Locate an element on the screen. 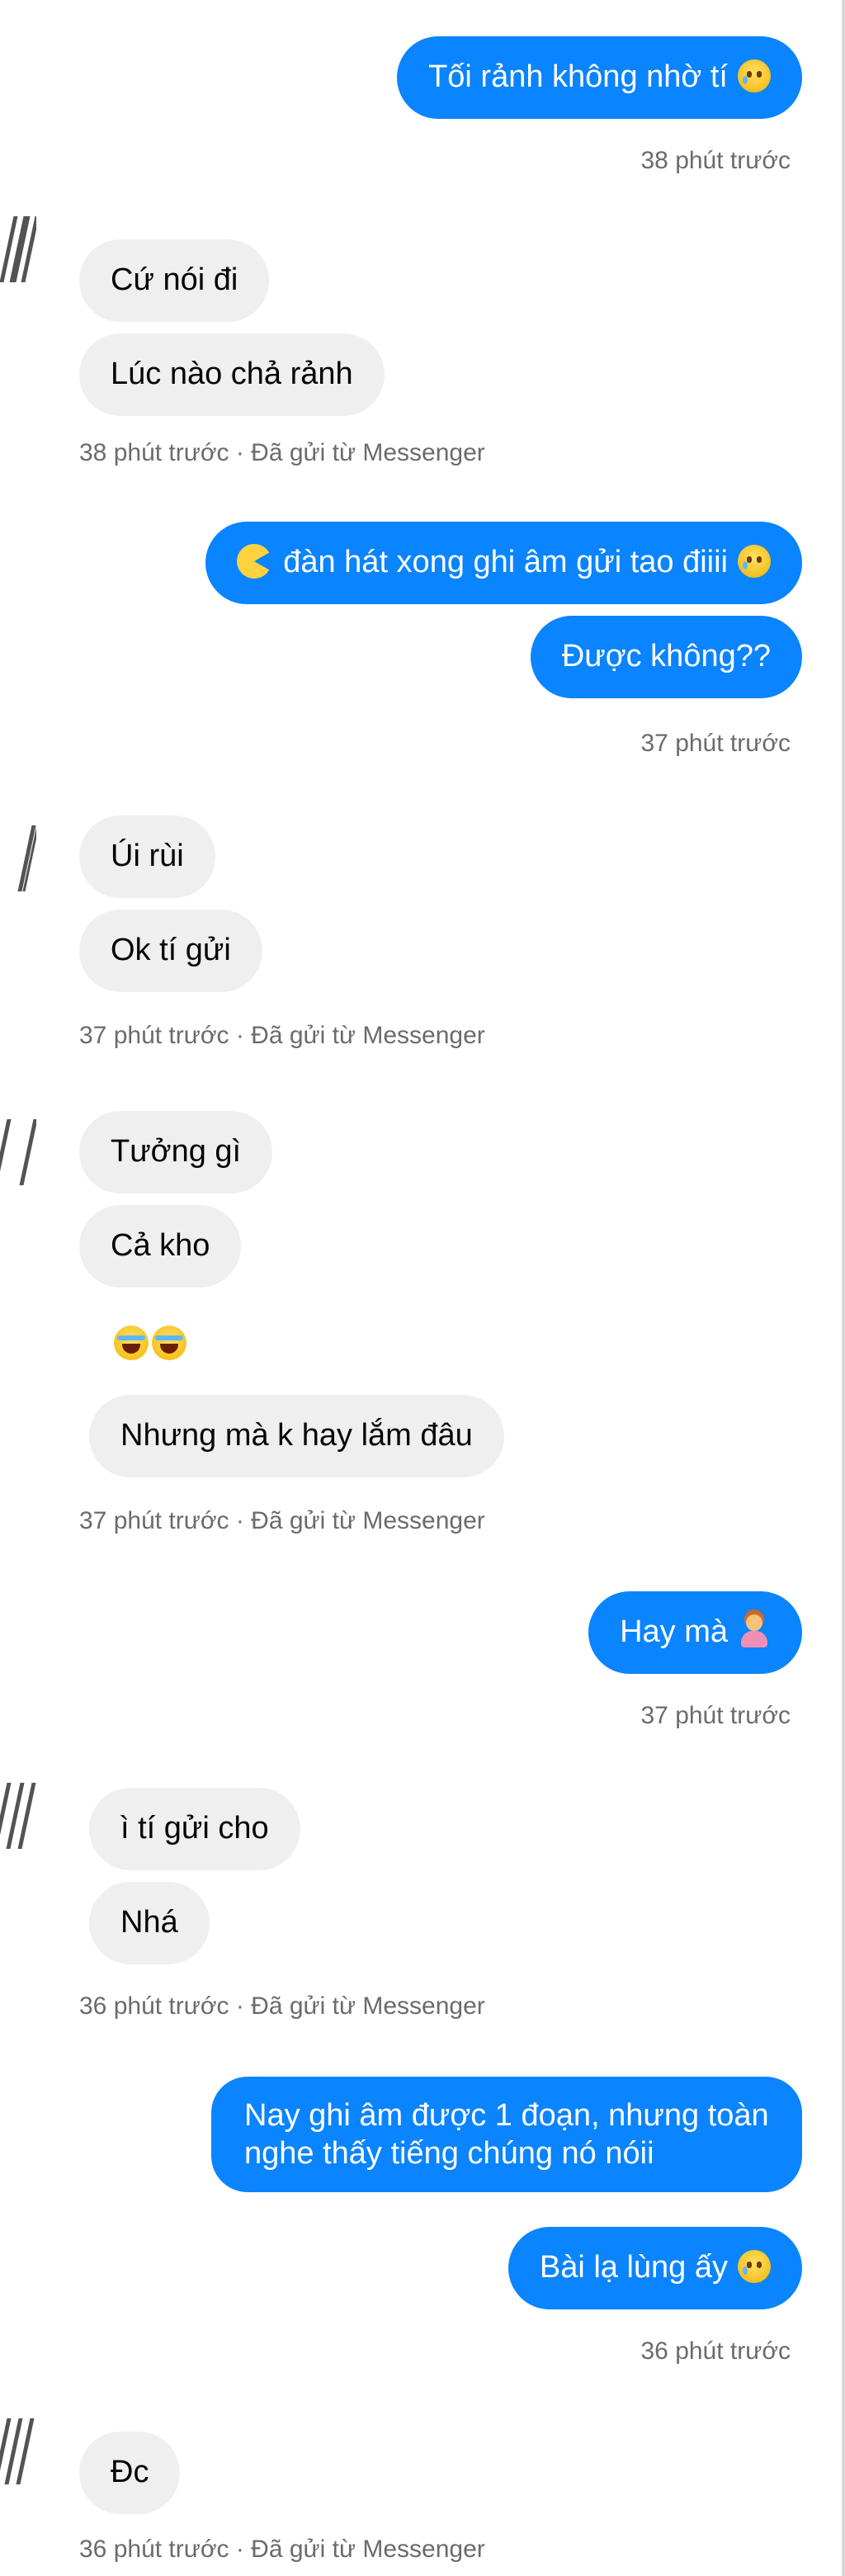  message-text: Đc is located at coordinates (130, 2472).